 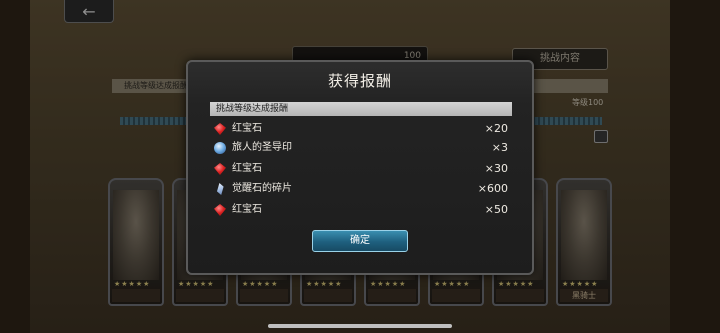 I want to click on reward-row: 旅人的圣导印 ×3, so click(x=361, y=148).